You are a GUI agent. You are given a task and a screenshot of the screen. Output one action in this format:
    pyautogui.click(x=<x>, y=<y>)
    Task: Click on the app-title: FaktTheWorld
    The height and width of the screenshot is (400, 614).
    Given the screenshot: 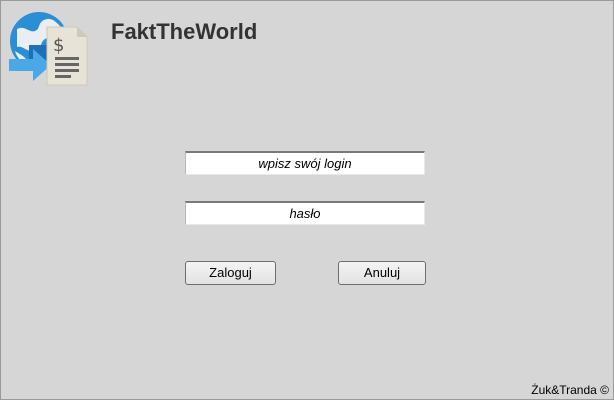 What is the action you would take?
    pyautogui.click(x=184, y=31)
    